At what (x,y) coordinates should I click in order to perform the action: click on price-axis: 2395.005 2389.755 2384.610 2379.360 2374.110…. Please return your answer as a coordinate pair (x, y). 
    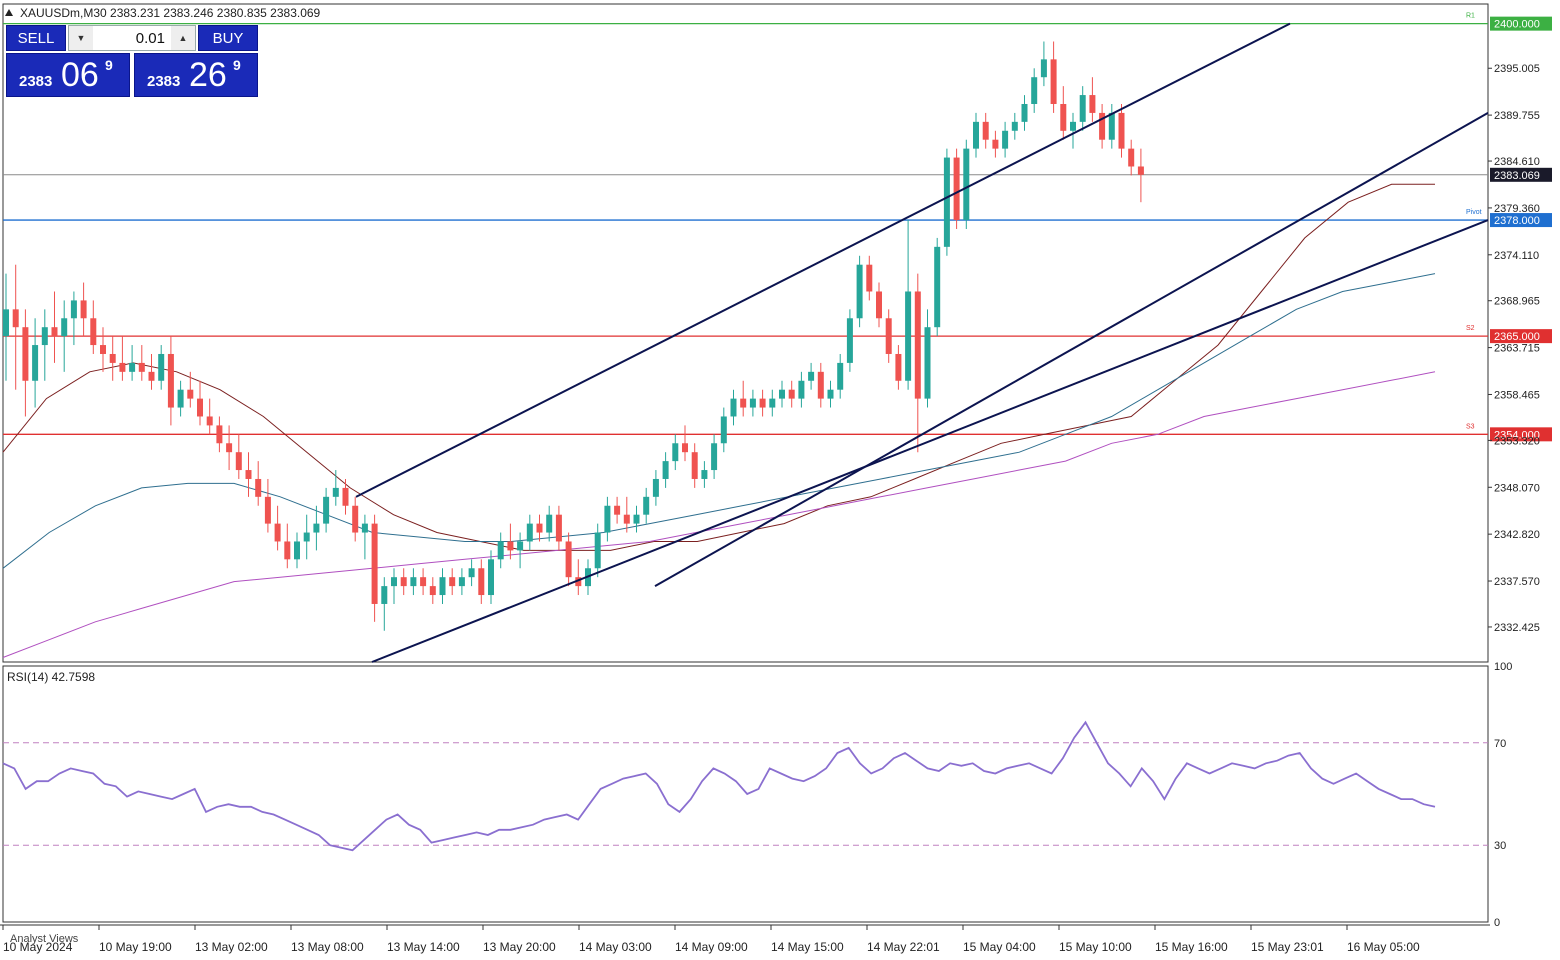
    Looking at the image, I should click on (1514, 348).